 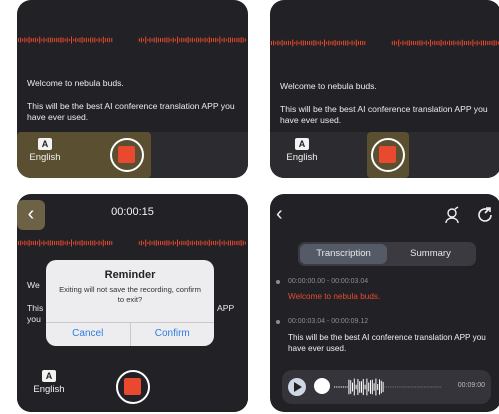 I want to click on bottom-bar: A English, so click(x=132, y=389).